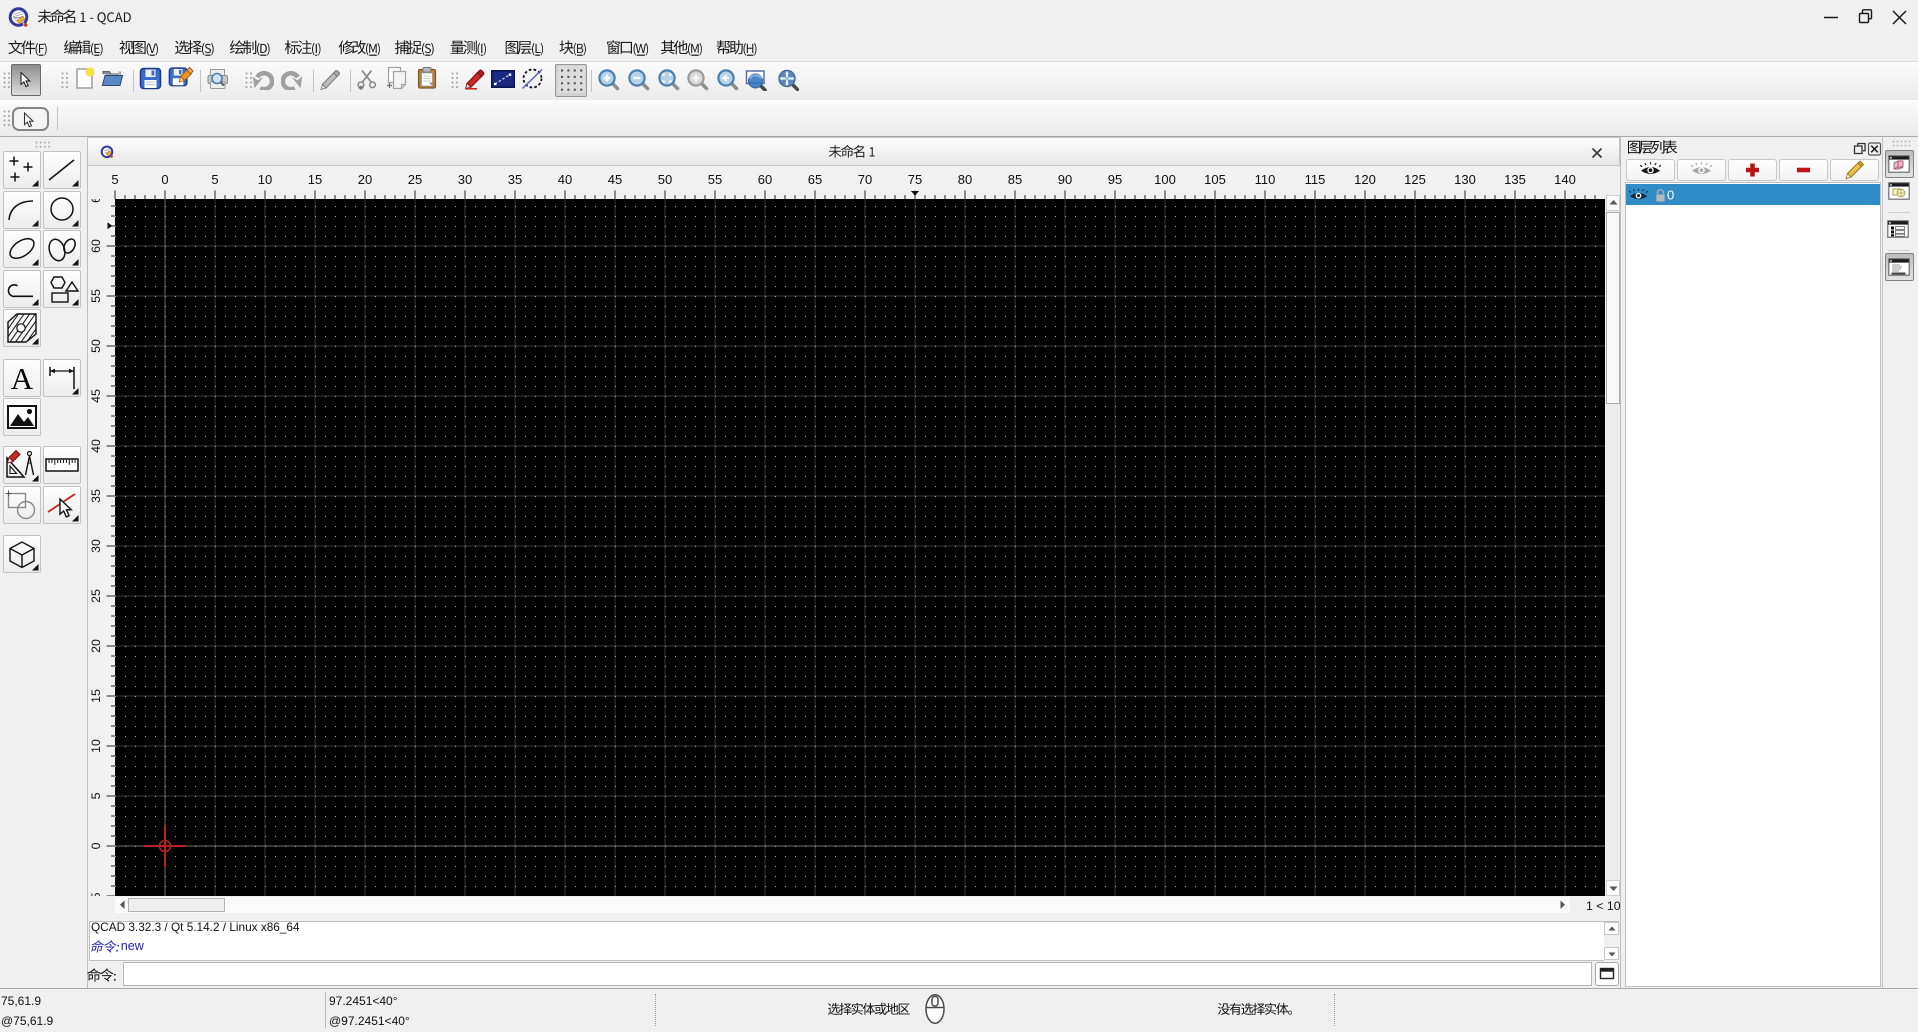 The height and width of the screenshot is (1032, 1918). I want to click on svg-text: A, so click(22, 378).